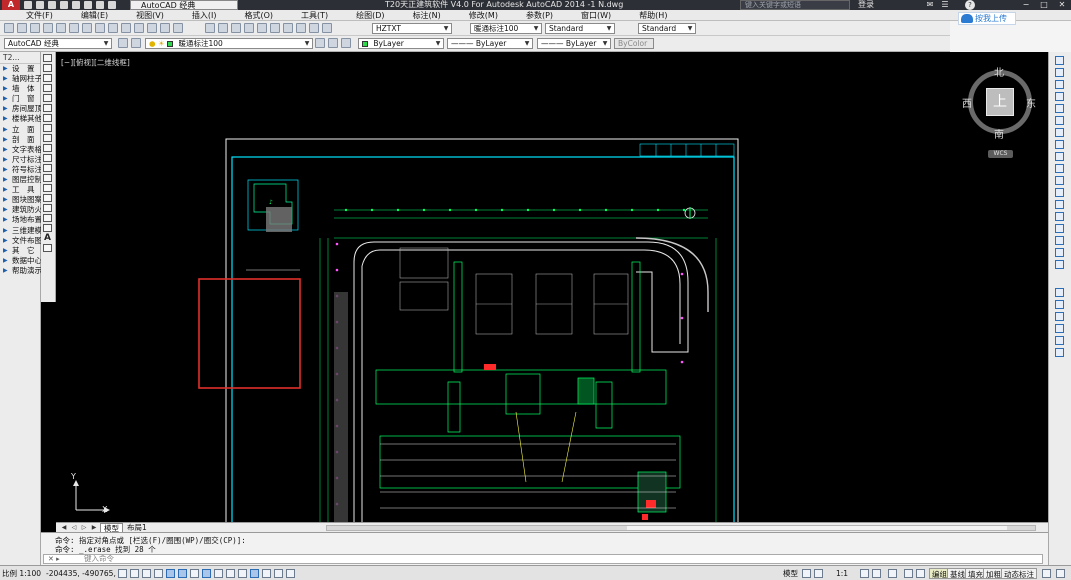 The height and width of the screenshot is (580, 1071). Describe the element at coordinates (634, 43) in the screenshot. I see `plotstyle-combo: ByColor` at that location.